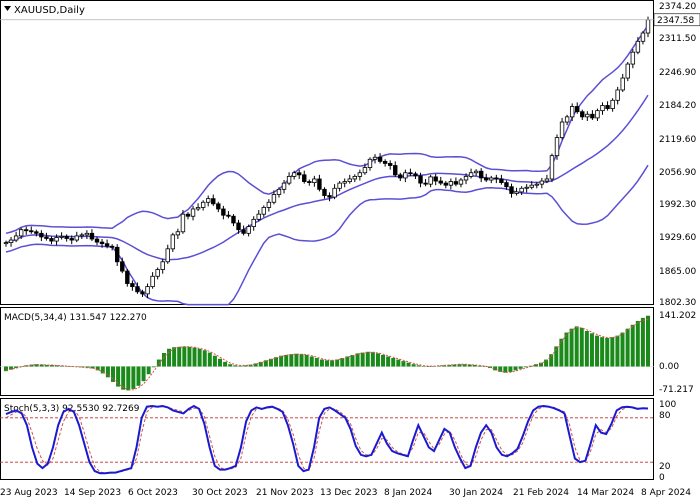  Describe the element at coordinates (285, 493) in the screenshot. I see `date-label: 21 Nov 2023` at that location.